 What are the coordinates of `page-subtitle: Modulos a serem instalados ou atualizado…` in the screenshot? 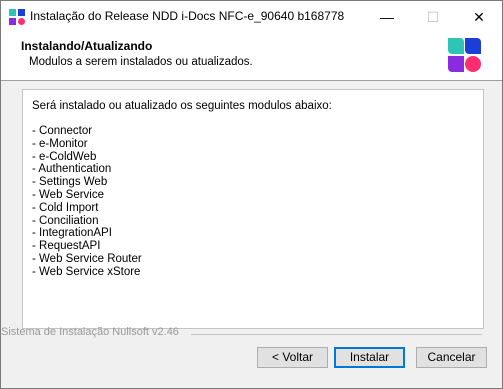 It's located at (141, 62).